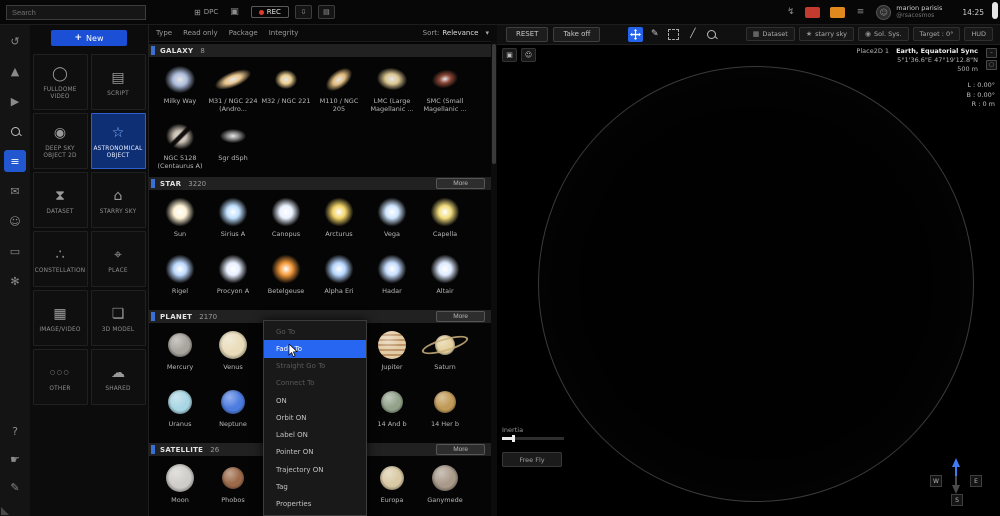 The image size is (1000, 516). What do you see at coordinates (15, 41) in the screenshot?
I see `history-icon: ↺` at bounding box center [15, 41].